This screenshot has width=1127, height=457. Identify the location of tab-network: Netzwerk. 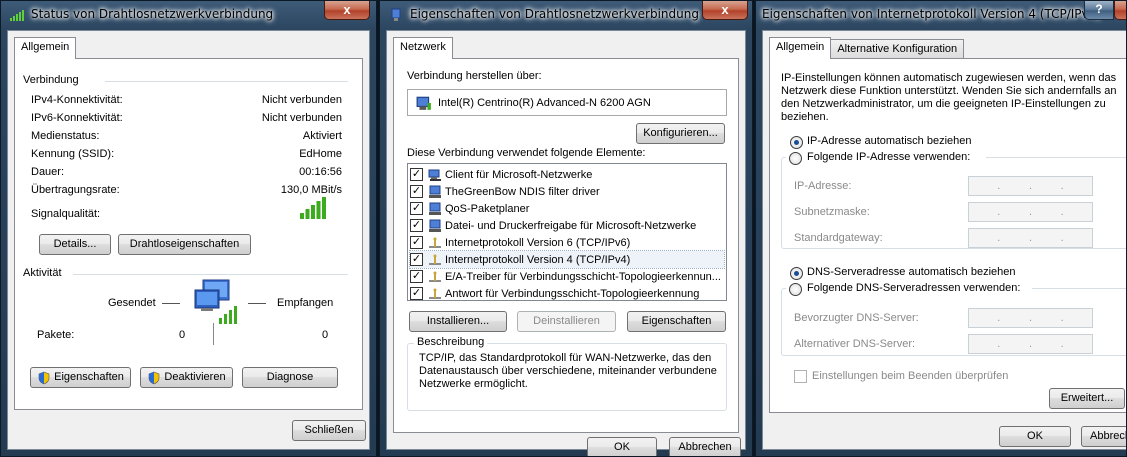
(423, 48).